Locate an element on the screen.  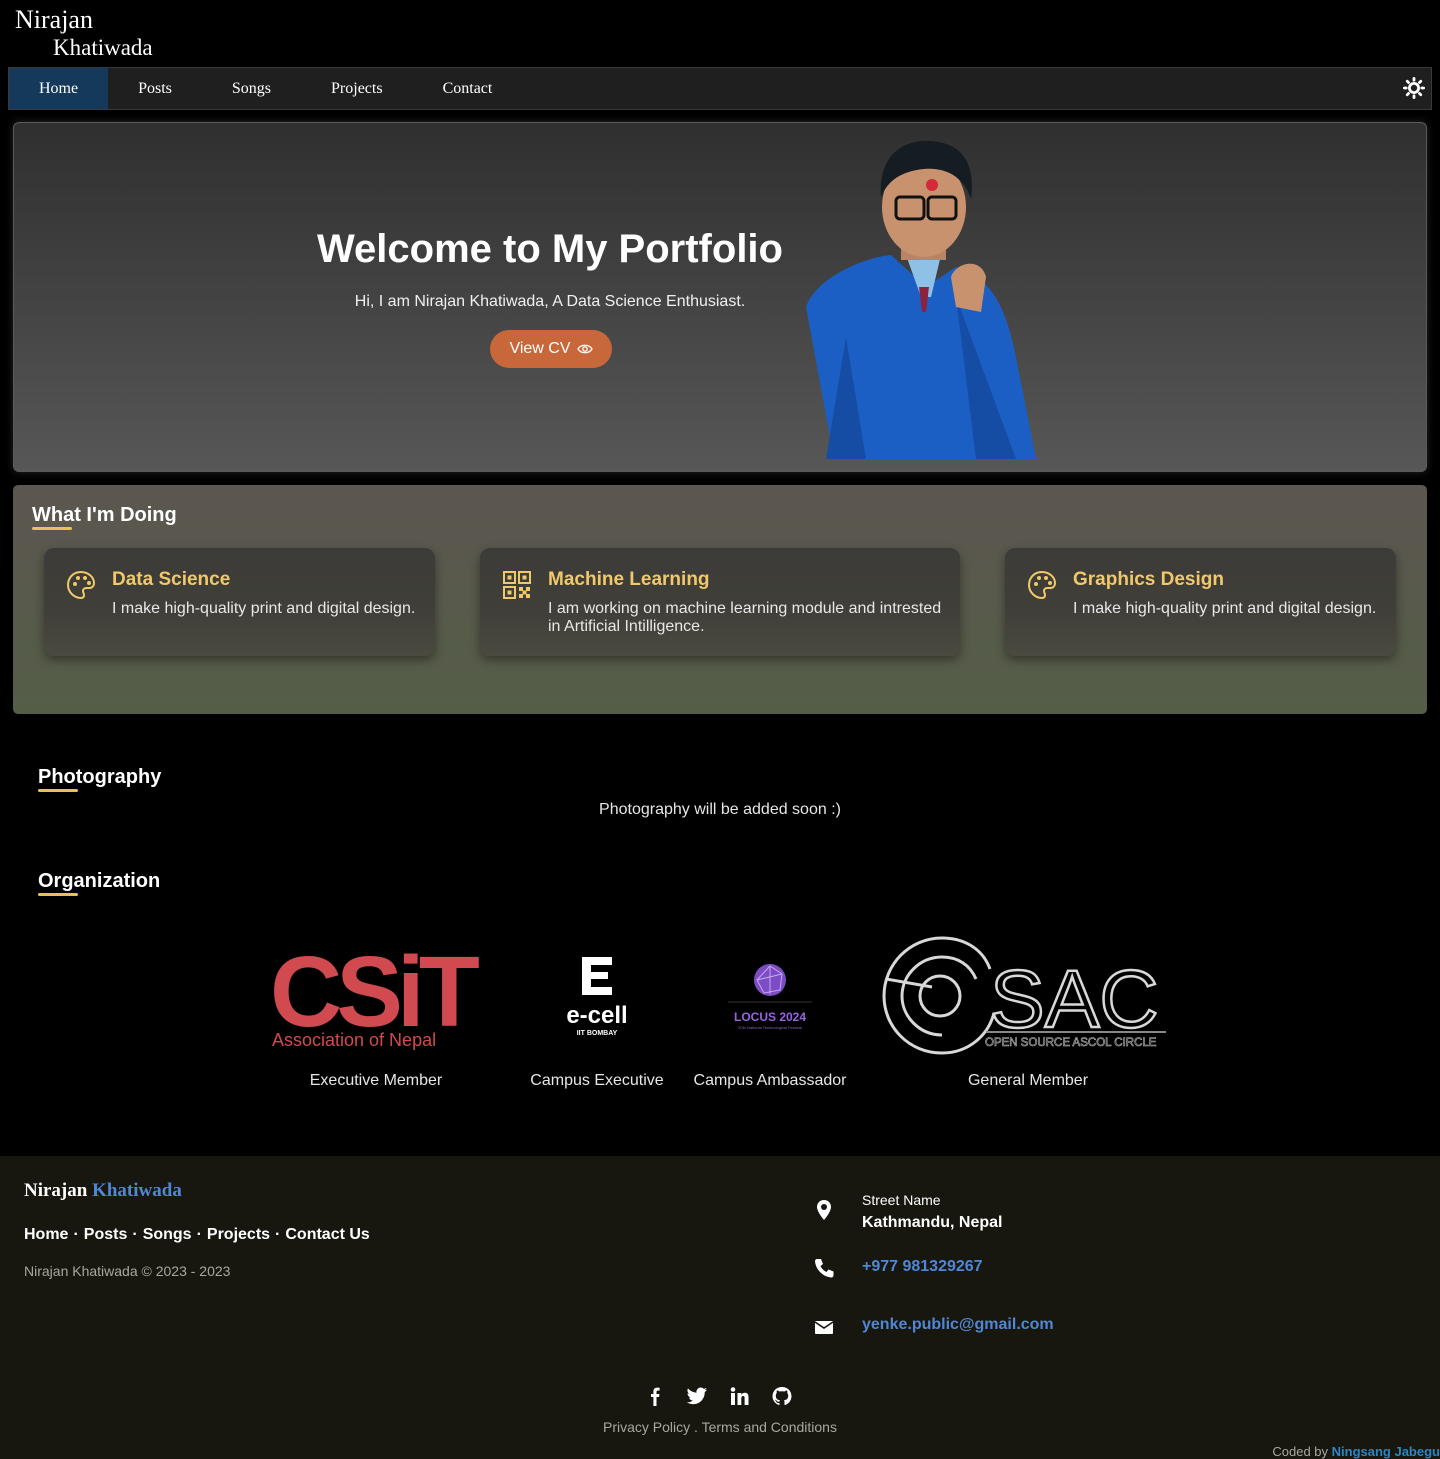
email-link: yenke.public@gmail.com is located at coordinates (958, 1325).